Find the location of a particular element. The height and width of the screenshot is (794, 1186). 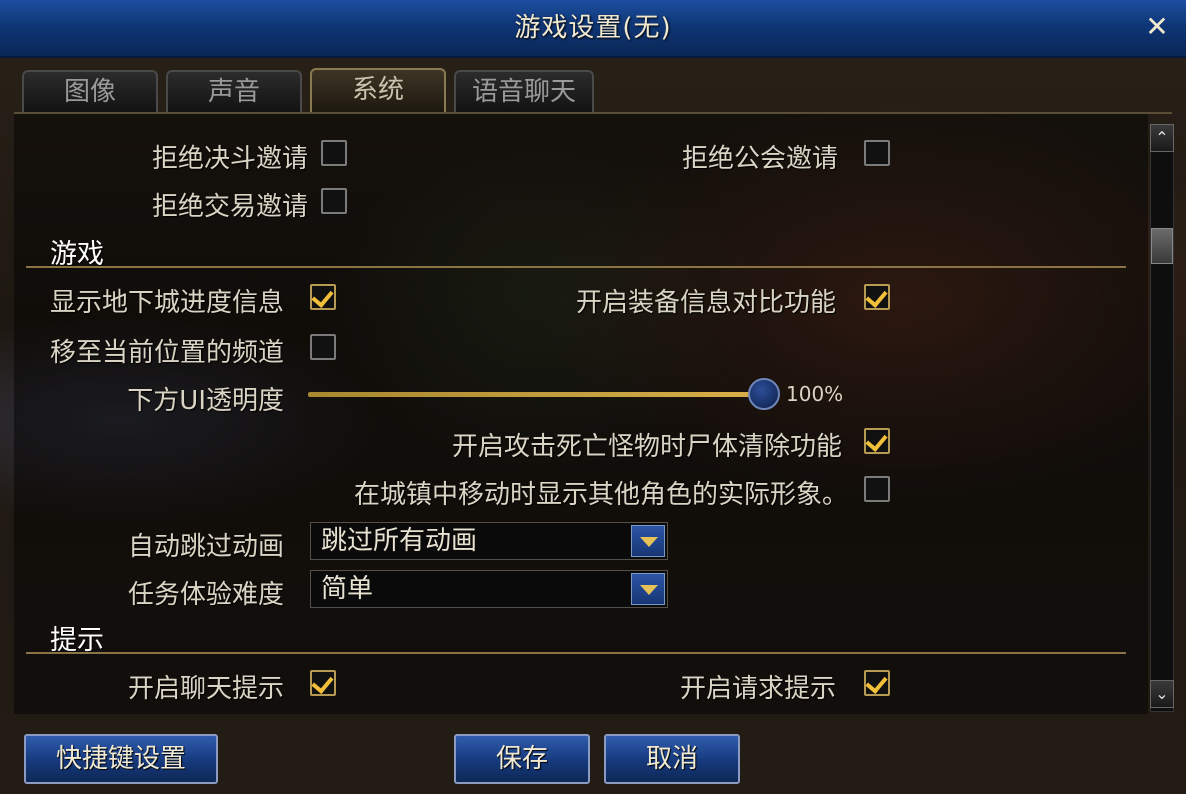

section-game-divider is located at coordinates (576, 267).